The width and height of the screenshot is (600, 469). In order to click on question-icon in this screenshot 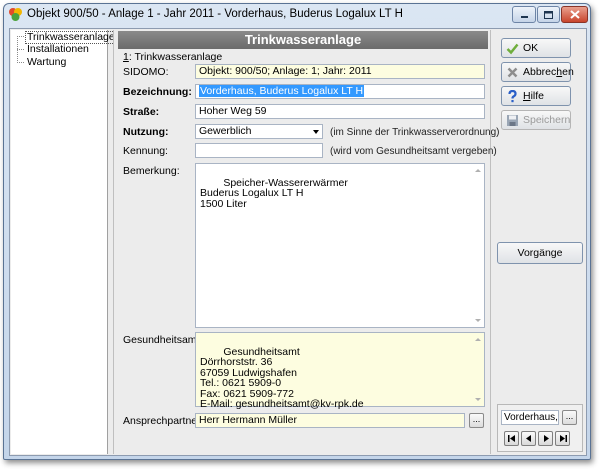, I will do `click(512, 95)`.